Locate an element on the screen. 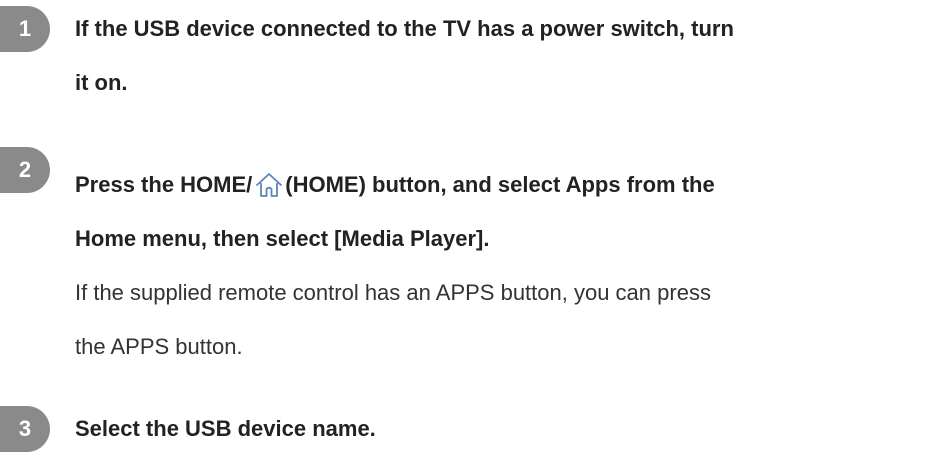  step-3-line-1: Select the USB device name. is located at coordinates (225, 428).